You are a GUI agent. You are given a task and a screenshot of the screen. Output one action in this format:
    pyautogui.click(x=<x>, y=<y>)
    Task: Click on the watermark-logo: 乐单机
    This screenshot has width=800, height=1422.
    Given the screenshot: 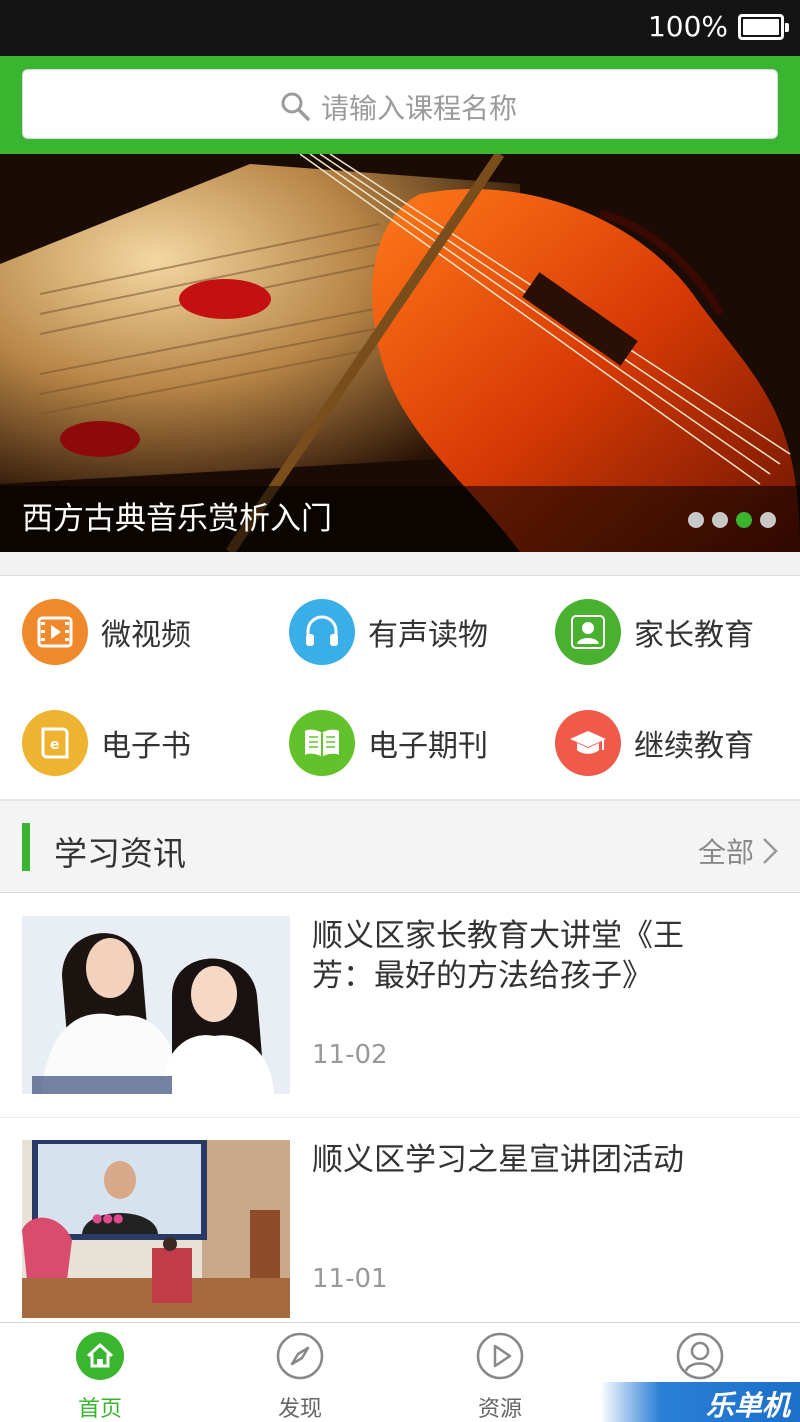 What is the action you would take?
    pyautogui.click(x=700, y=1402)
    